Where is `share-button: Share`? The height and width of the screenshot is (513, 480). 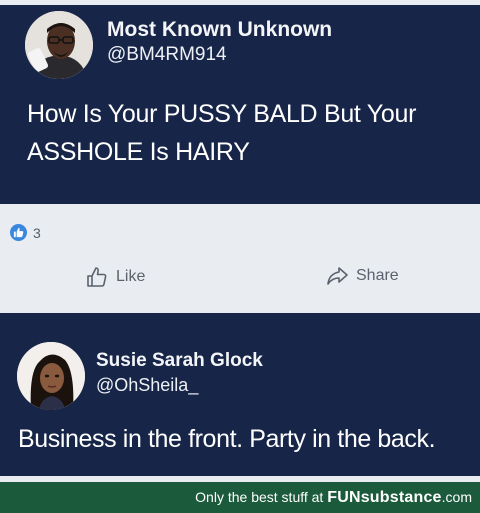 share-button: Share is located at coordinates (362, 276).